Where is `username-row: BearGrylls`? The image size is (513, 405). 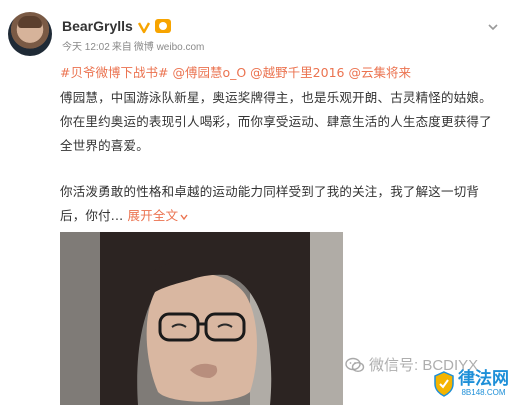
username-row: BearGrylls is located at coordinates (116, 26).